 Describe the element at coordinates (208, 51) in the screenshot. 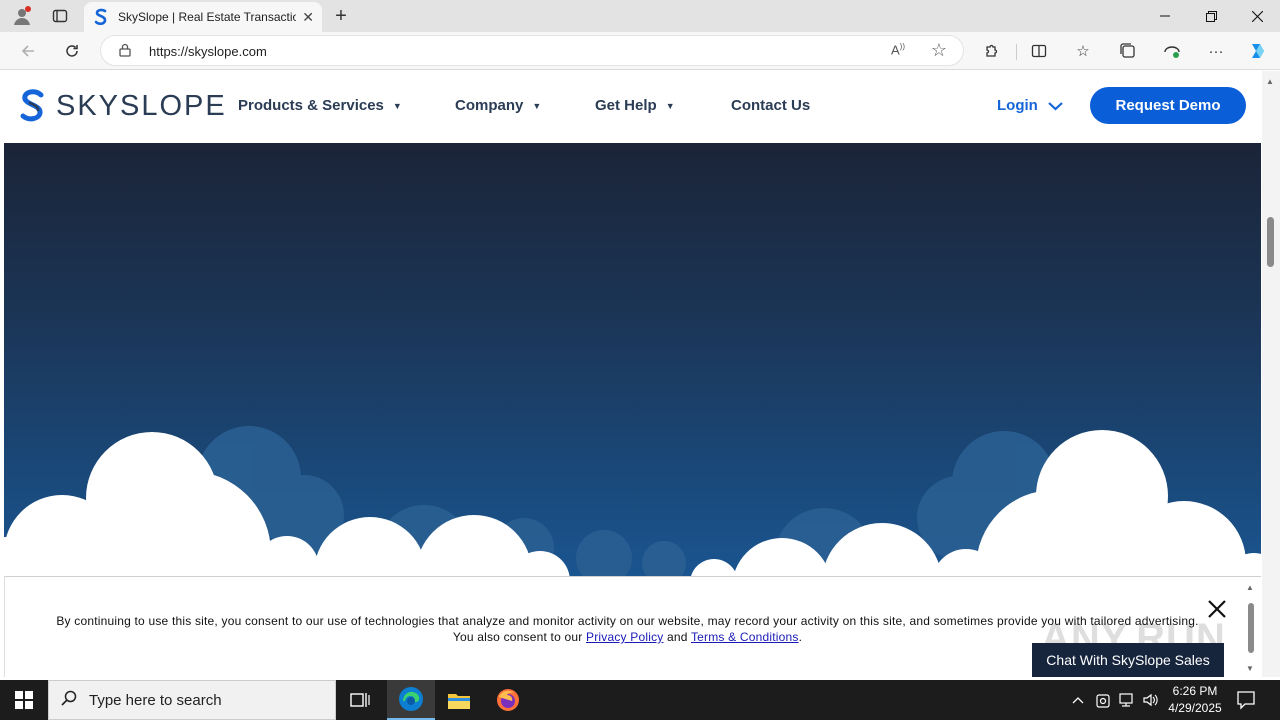

I see `url-text: https://skyslope.com` at that location.